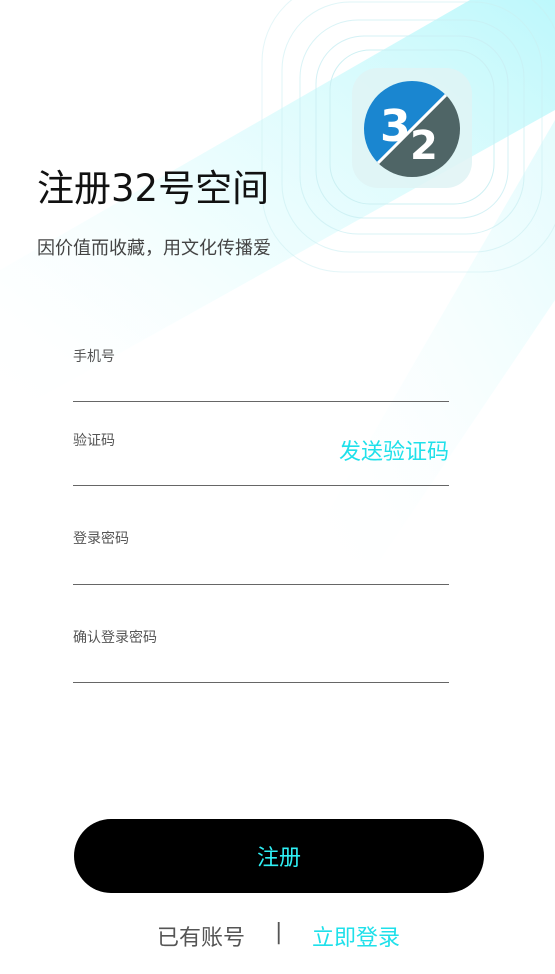 This screenshot has width=555, height=974. I want to click on password-field: 登录密码, so click(261, 553).